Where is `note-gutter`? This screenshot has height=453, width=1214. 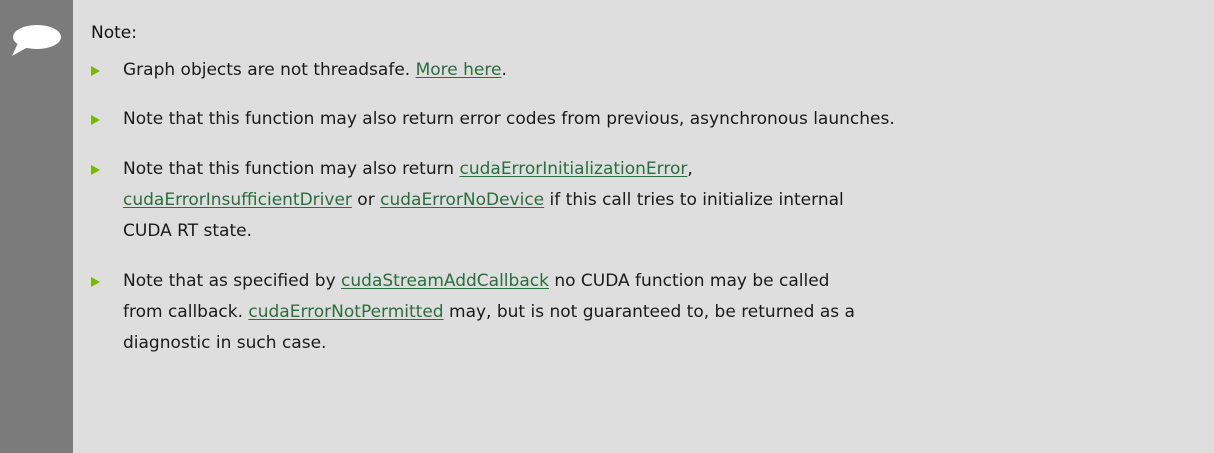 note-gutter is located at coordinates (36, 226).